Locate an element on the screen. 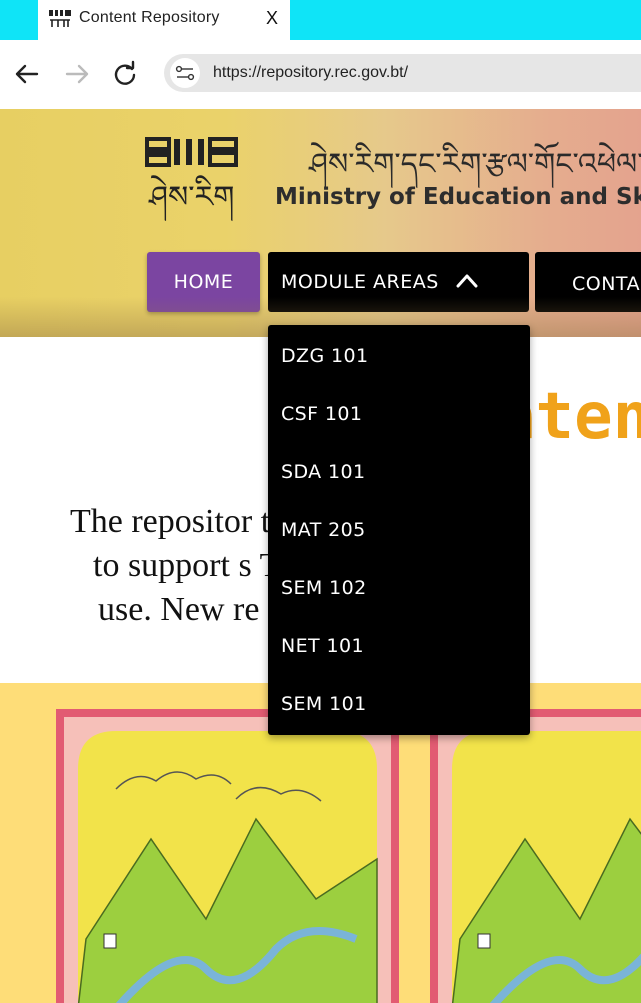  address-bar: https://repository.rec.gov.bt/ is located at coordinates (402, 73).